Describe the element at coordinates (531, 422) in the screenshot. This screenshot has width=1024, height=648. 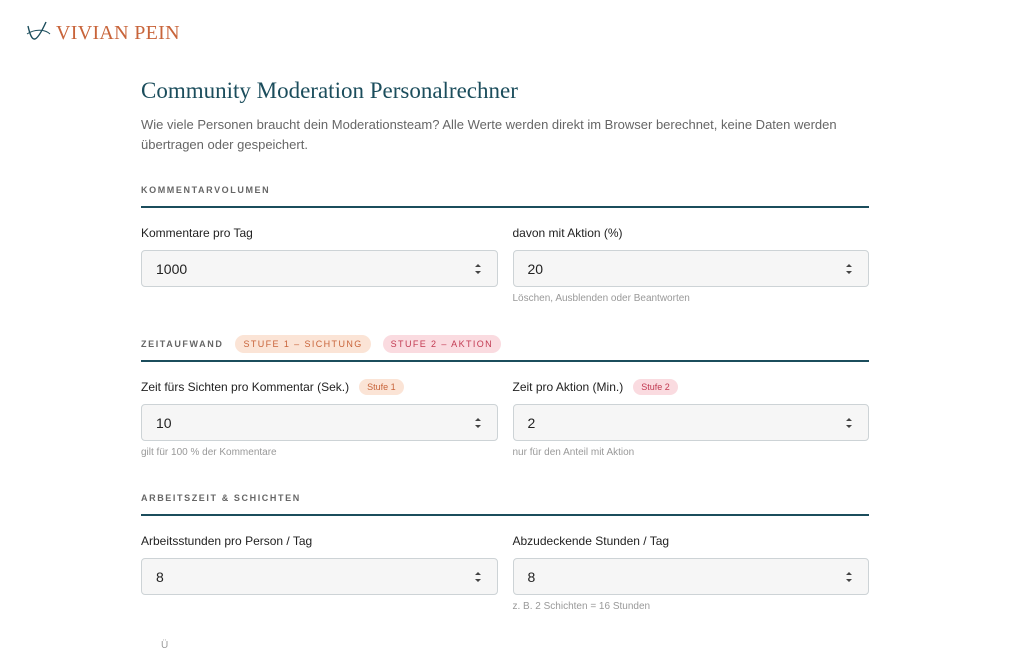
I see `input-value: 2` at that location.